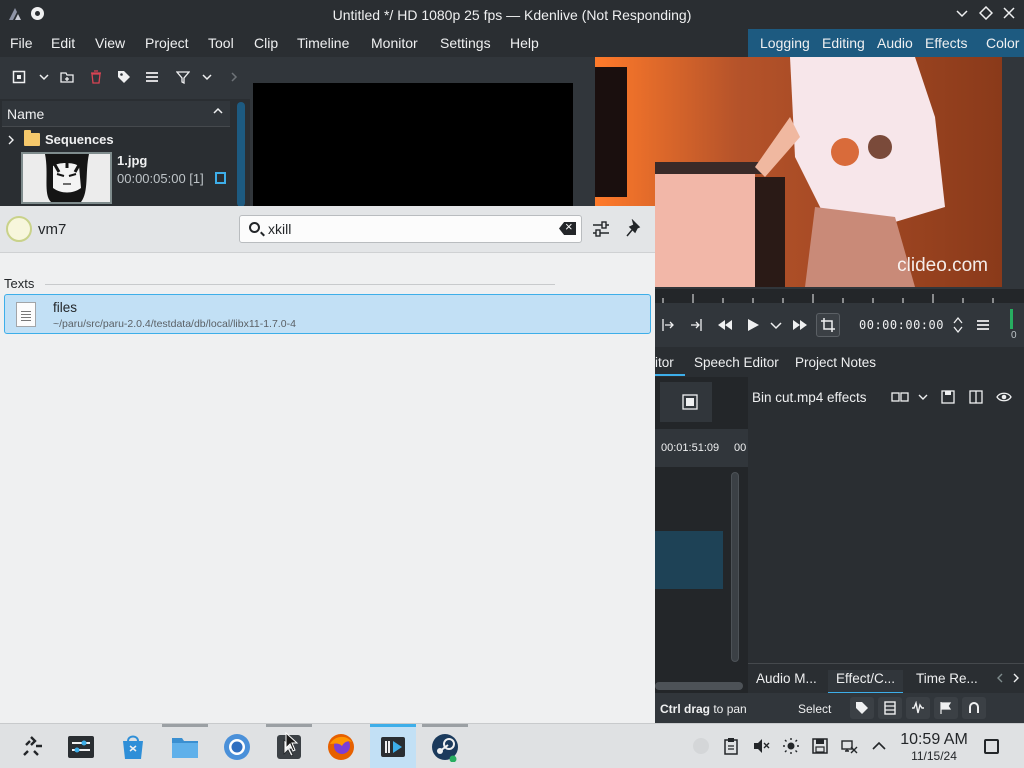 Image resolution: width=1024 pixels, height=768 pixels. Describe the element at coordinates (635, 229) in the screenshot. I see `pin-icon` at that location.